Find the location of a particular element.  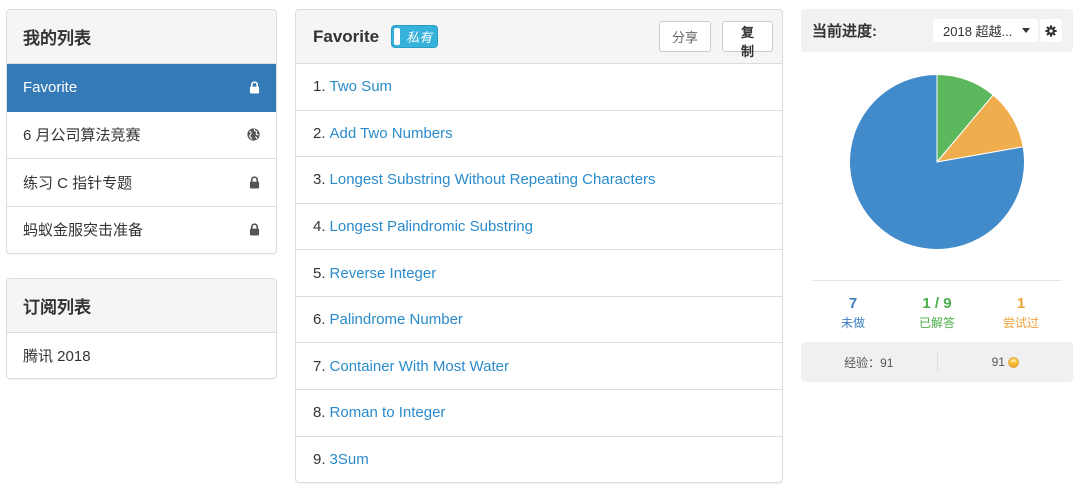

experience-text: 经验：91 is located at coordinates (869, 362).